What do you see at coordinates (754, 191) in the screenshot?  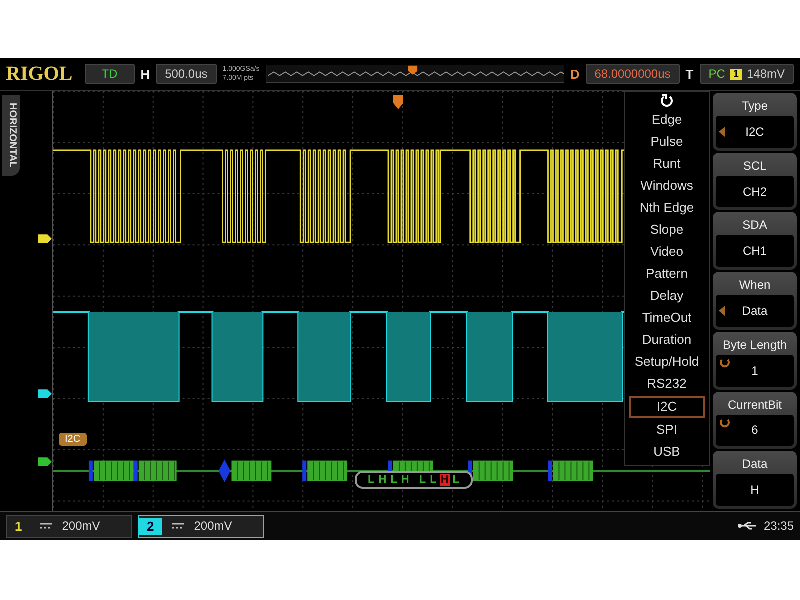 I see `softkey-value: CH2` at bounding box center [754, 191].